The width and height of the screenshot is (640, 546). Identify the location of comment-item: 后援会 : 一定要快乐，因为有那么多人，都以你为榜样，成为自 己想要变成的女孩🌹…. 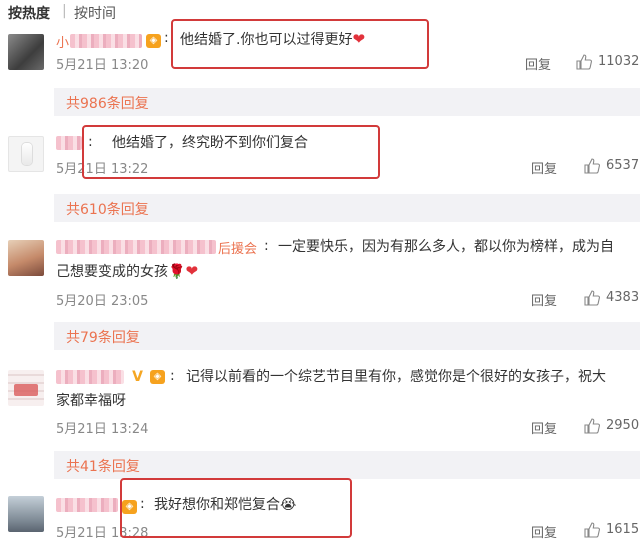
(320, 272).